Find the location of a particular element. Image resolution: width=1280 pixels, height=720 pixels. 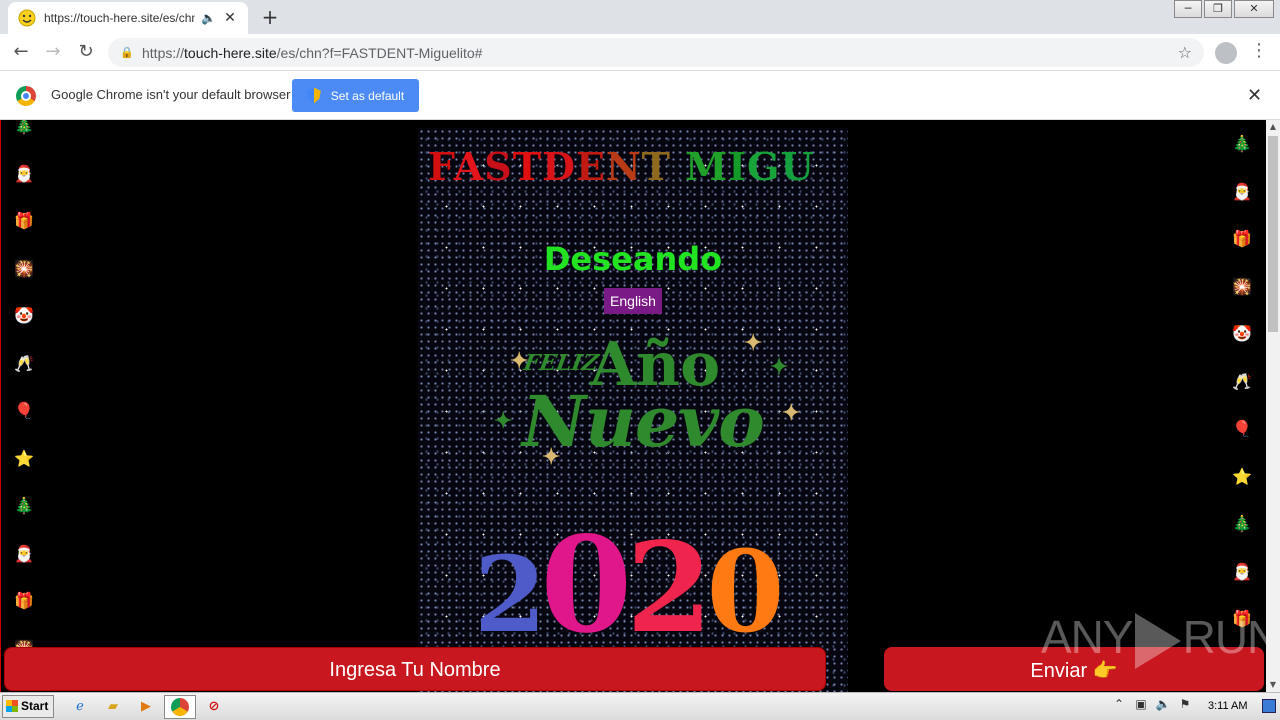

lock-icon: 🔒 is located at coordinates (127, 52).